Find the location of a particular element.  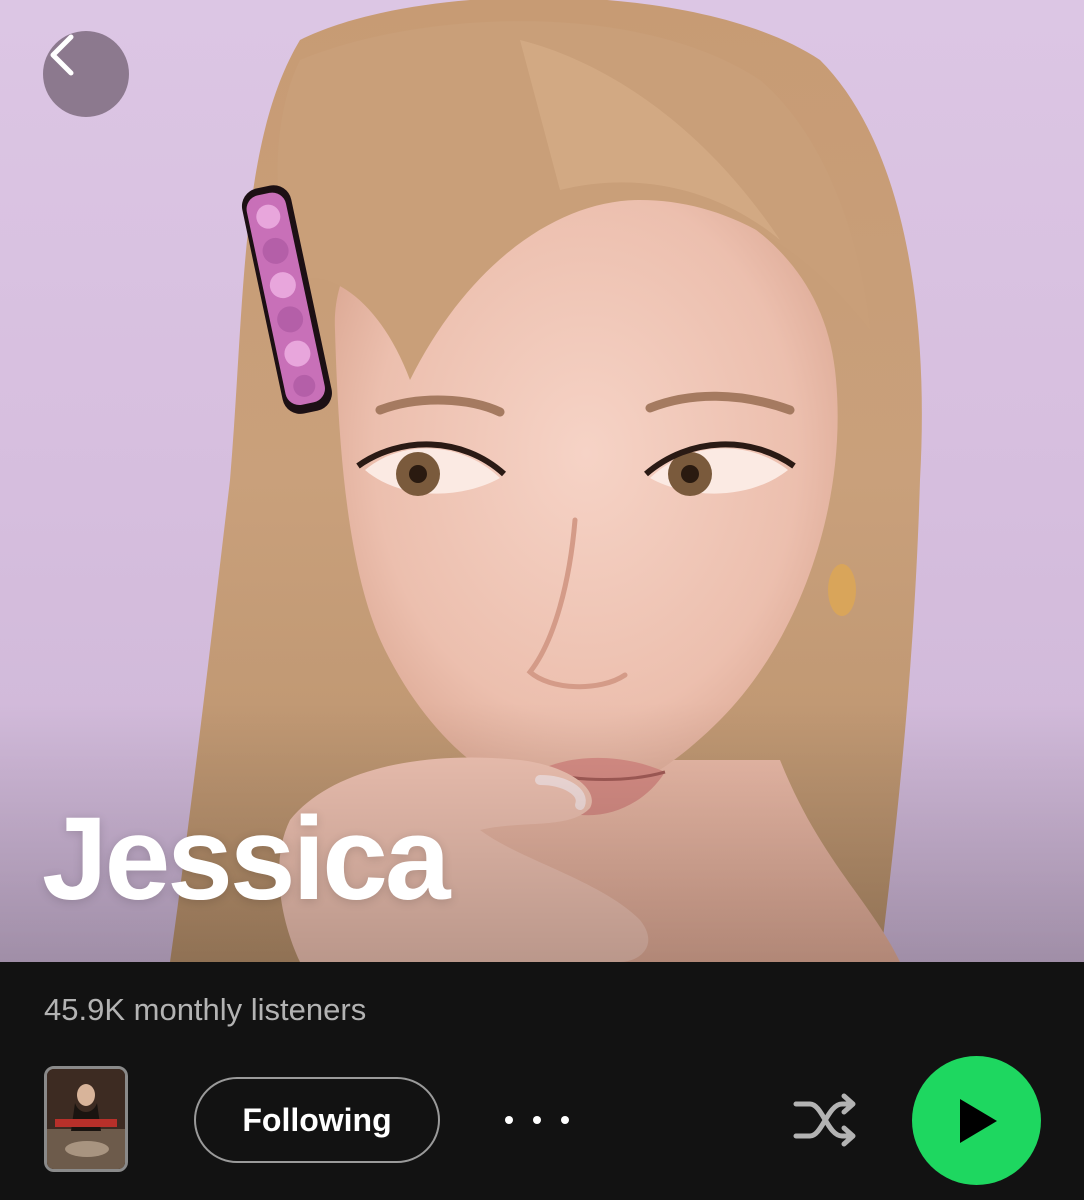

more-options-button is located at coordinates (537, 1120).